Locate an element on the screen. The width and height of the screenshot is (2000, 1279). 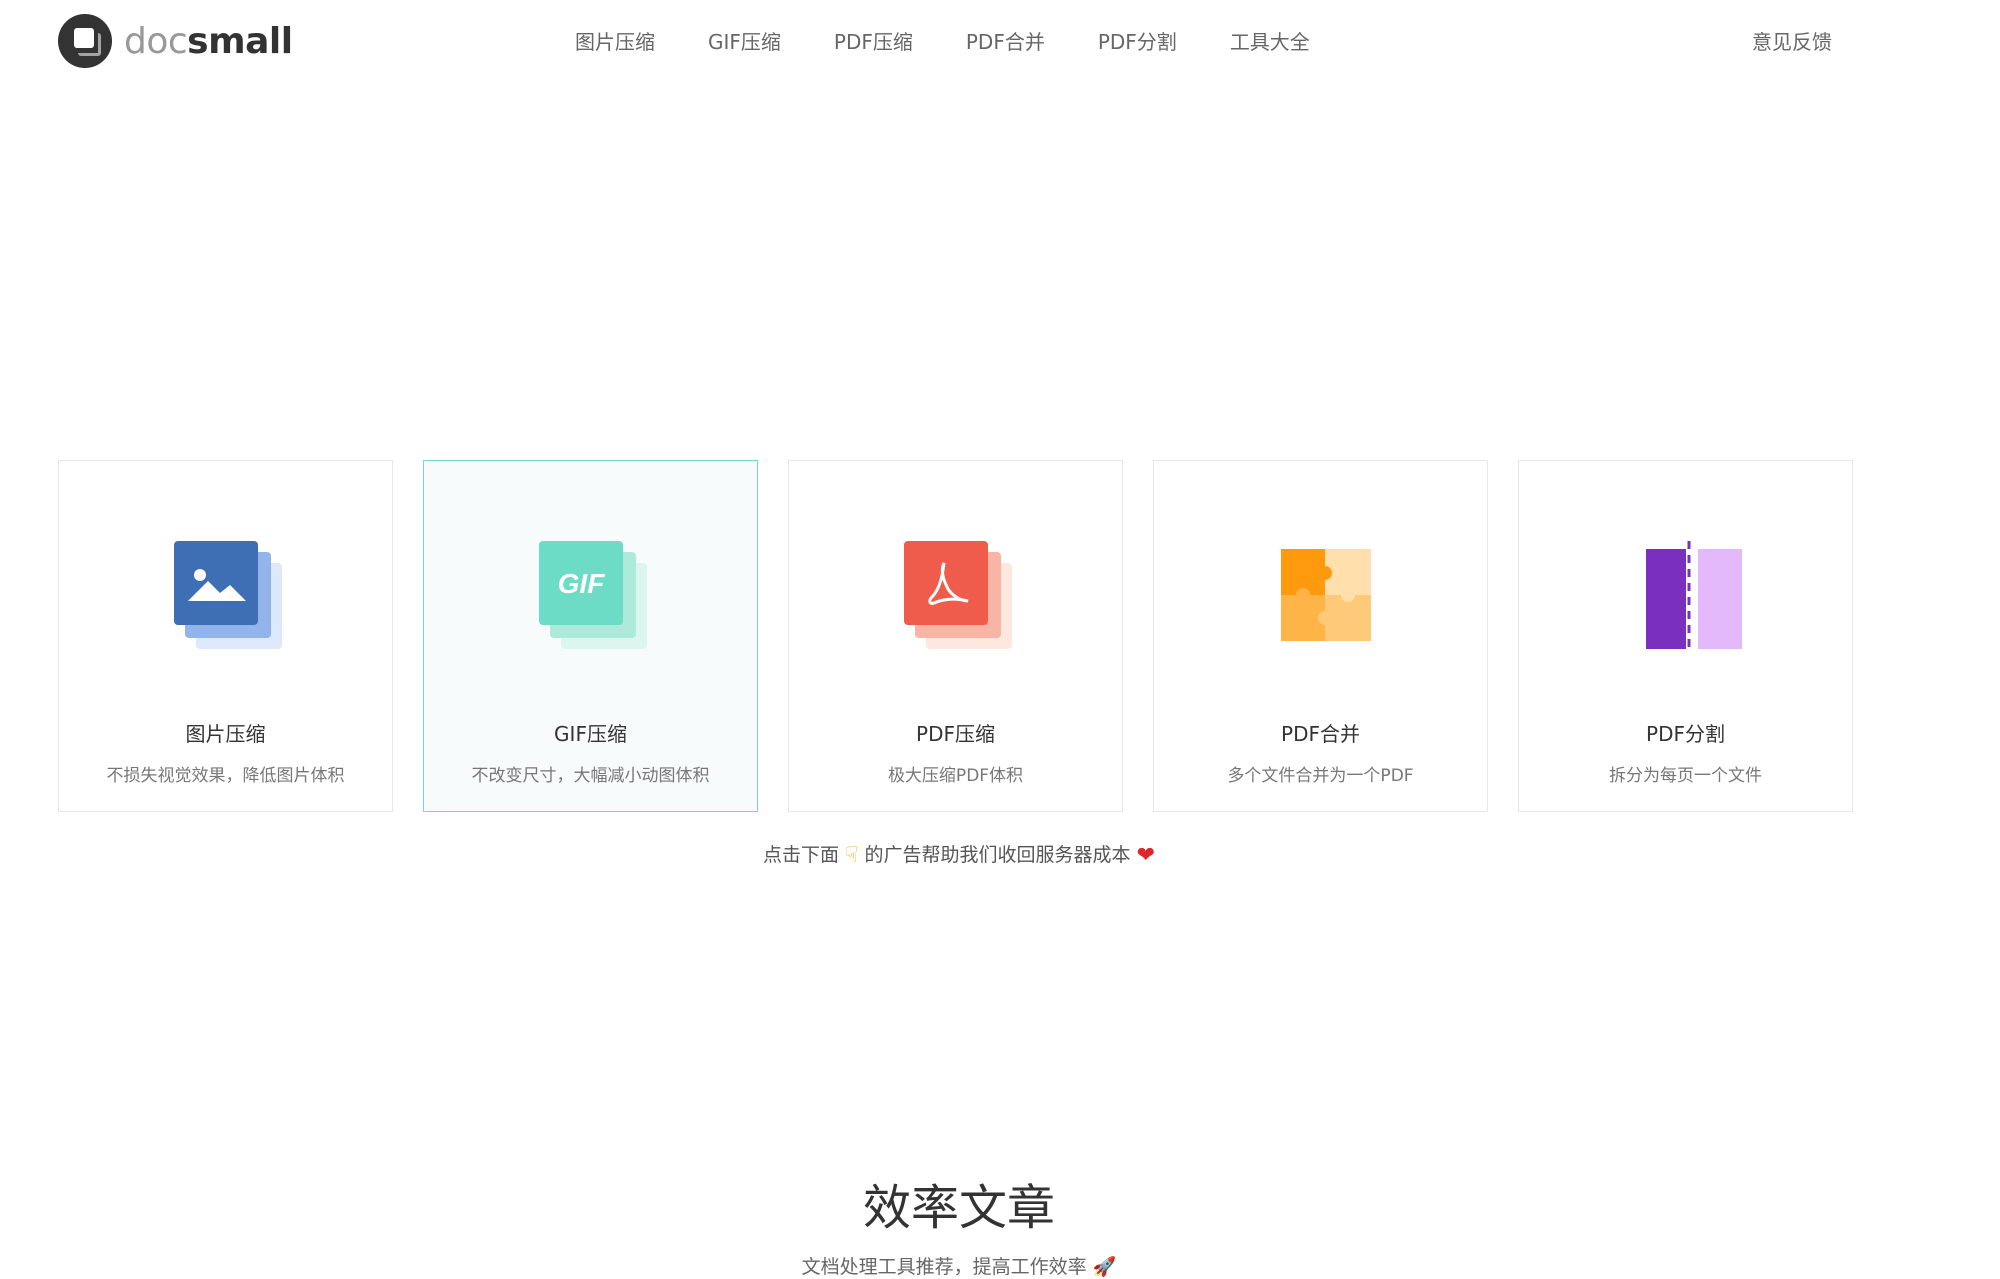
card-pdf-merge: PDF合并 多个文件合并为一个PDF is located at coordinates (1320, 636).